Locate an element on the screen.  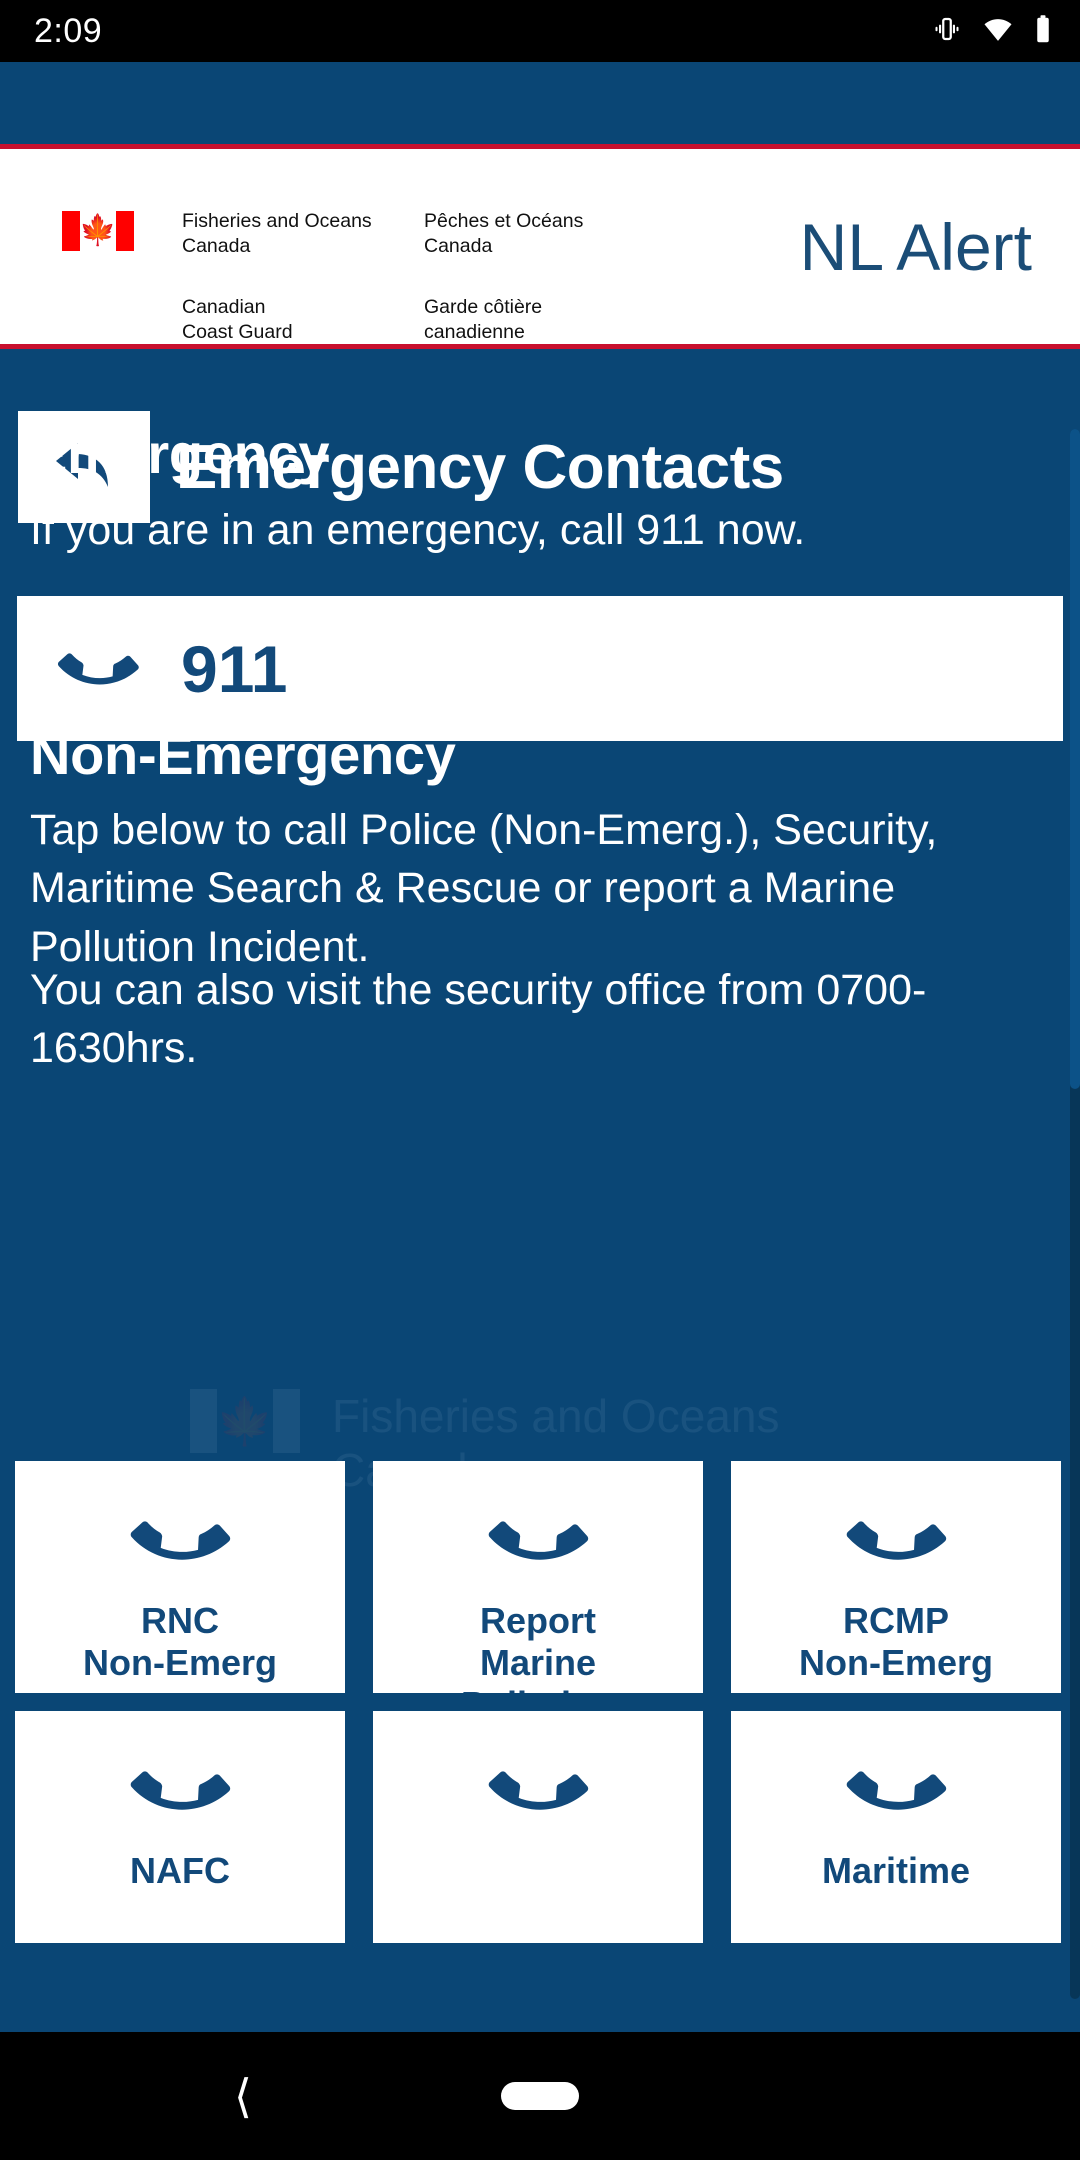
scrollbar-thumb is located at coordinates (1075, 759).